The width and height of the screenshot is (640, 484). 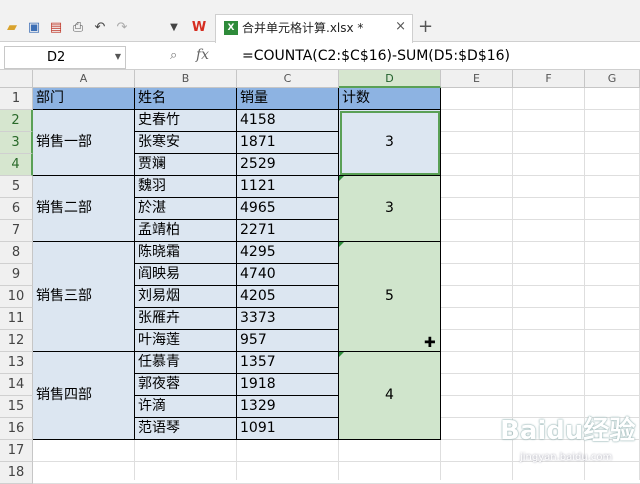 What do you see at coordinates (16, 165) in the screenshot?
I see `row-header-4: 4` at bounding box center [16, 165].